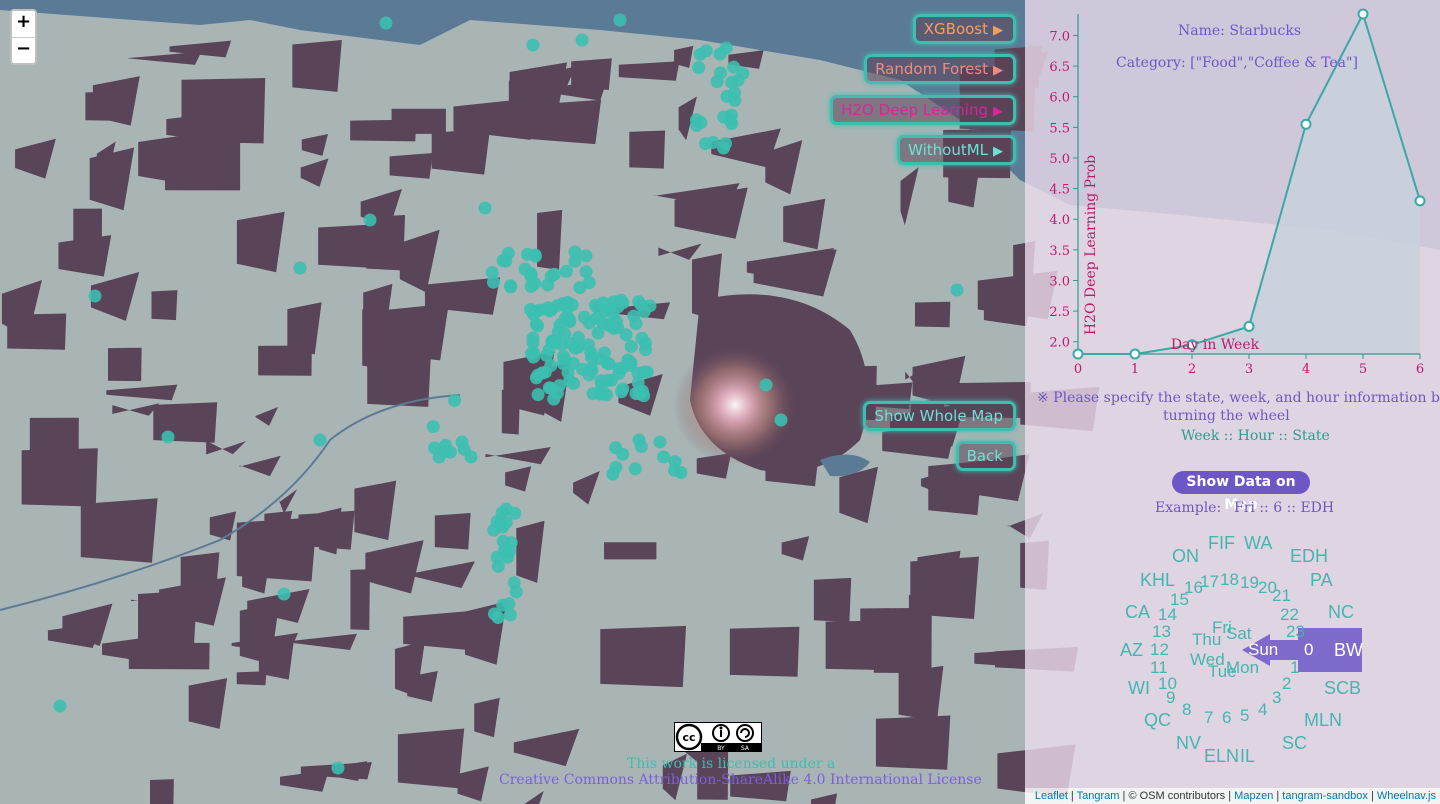 This screenshot has width=1440, height=804. What do you see at coordinates (1341, 612) in the screenshot?
I see `wheel-state: NC` at bounding box center [1341, 612].